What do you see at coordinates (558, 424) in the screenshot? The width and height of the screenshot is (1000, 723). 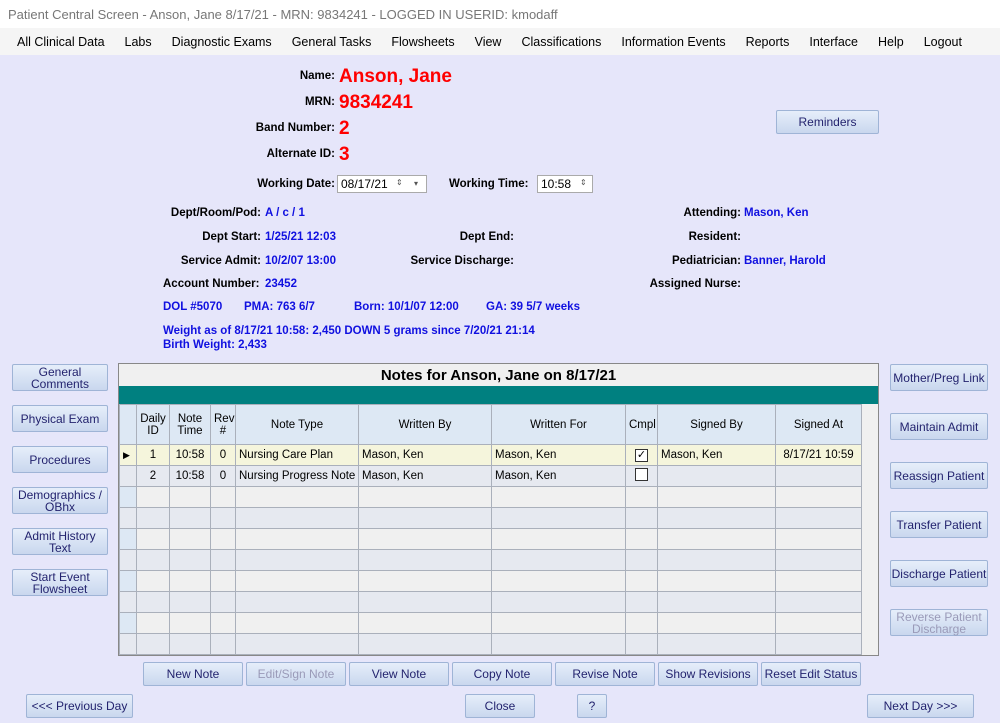 I see `col-written-for: Written For` at bounding box center [558, 424].